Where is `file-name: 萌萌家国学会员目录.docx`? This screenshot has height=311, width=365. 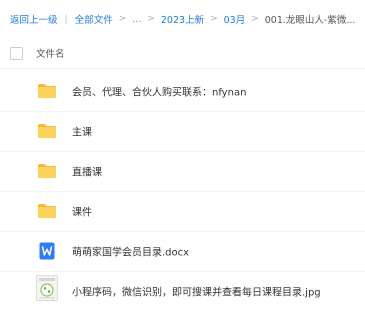
file-name: 萌萌家国学会员目录.docx is located at coordinates (130, 251).